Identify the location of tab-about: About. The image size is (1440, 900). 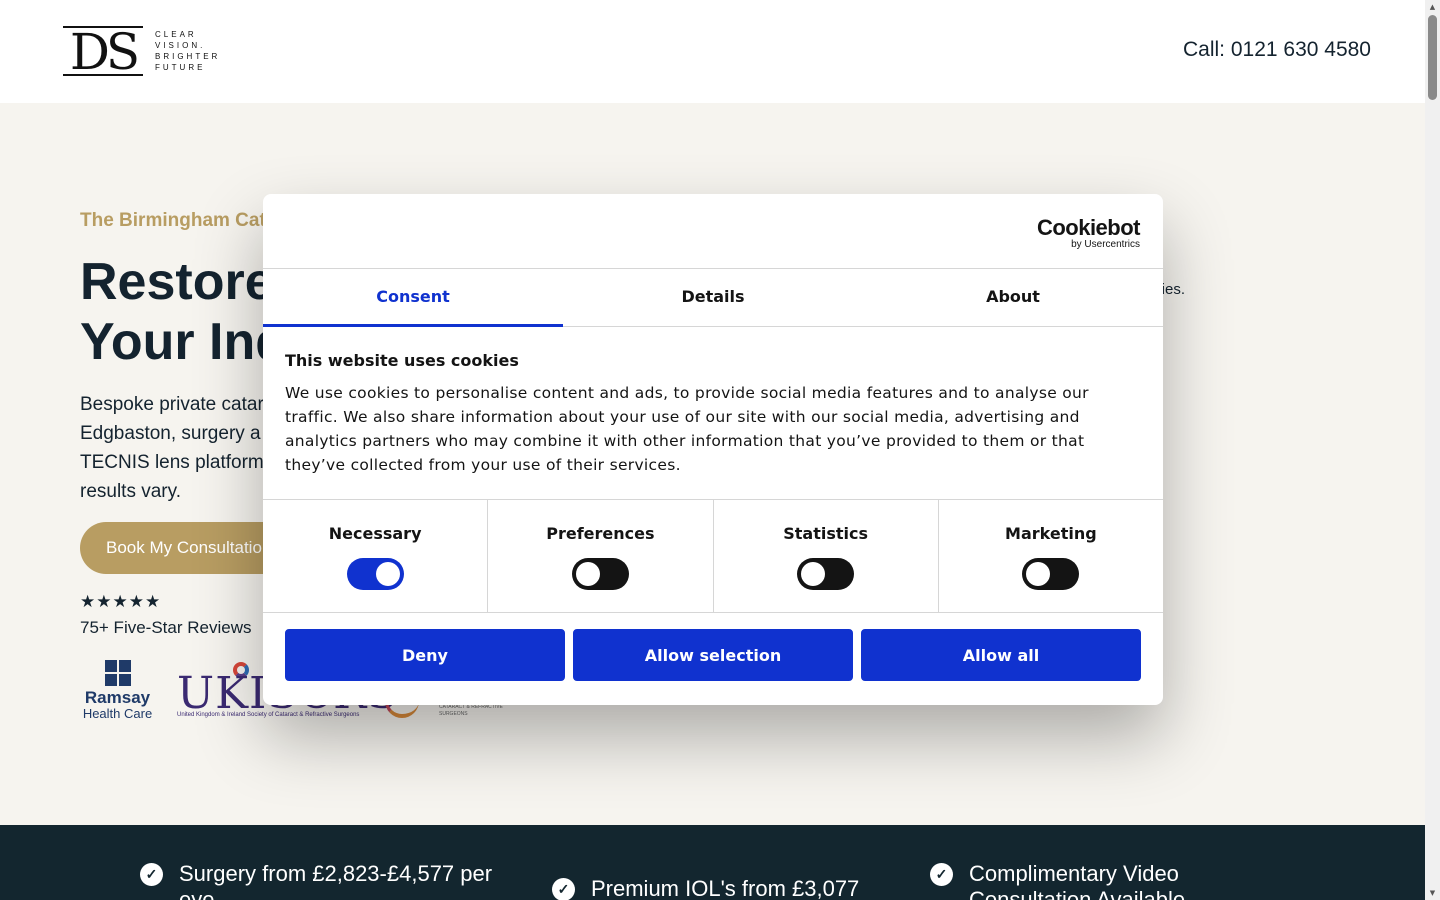
(1013, 297).